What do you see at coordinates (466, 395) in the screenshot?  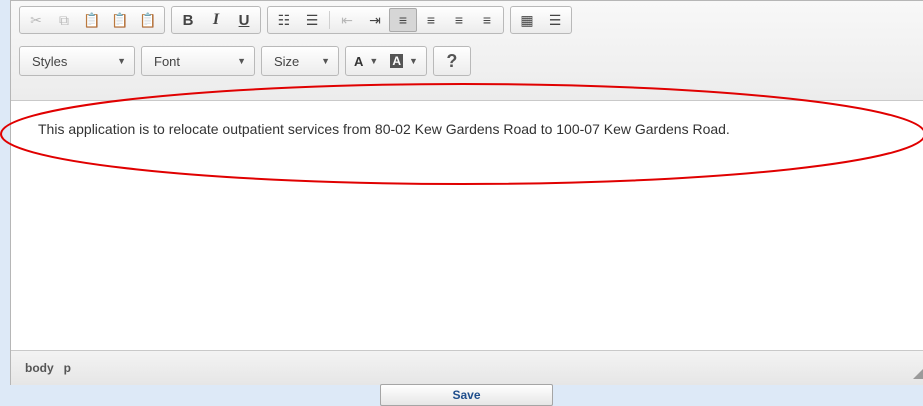 I see `save-button: Save` at bounding box center [466, 395].